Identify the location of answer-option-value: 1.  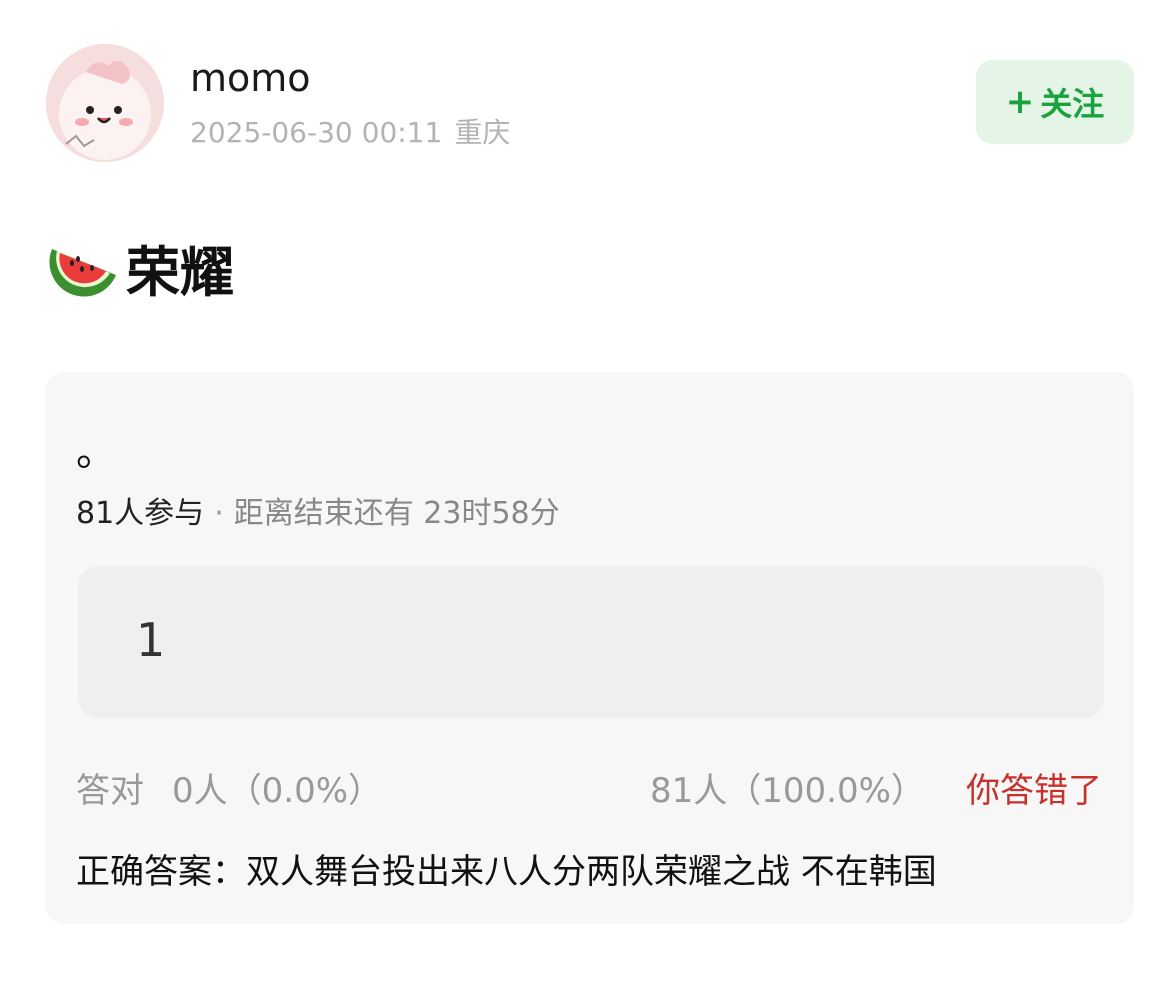
(151, 640).